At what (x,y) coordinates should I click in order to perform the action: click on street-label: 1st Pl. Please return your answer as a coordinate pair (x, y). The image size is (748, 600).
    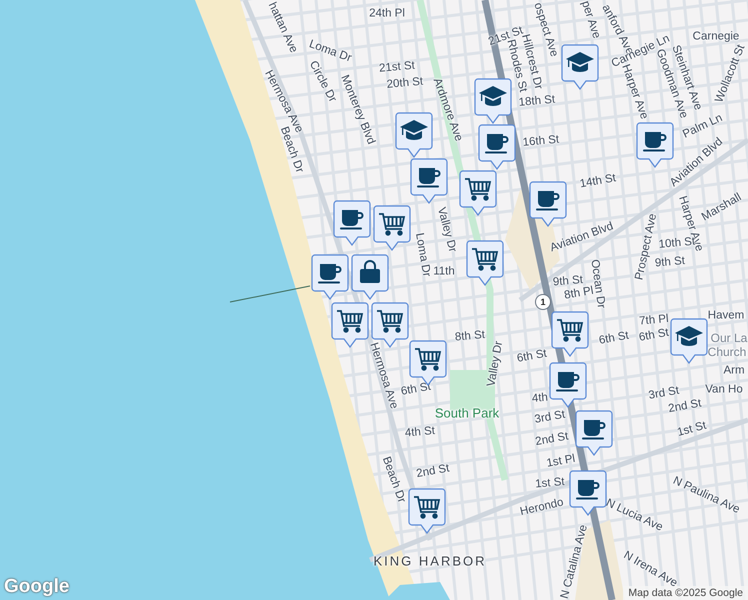
    Looking at the image, I should click on (561, 462).